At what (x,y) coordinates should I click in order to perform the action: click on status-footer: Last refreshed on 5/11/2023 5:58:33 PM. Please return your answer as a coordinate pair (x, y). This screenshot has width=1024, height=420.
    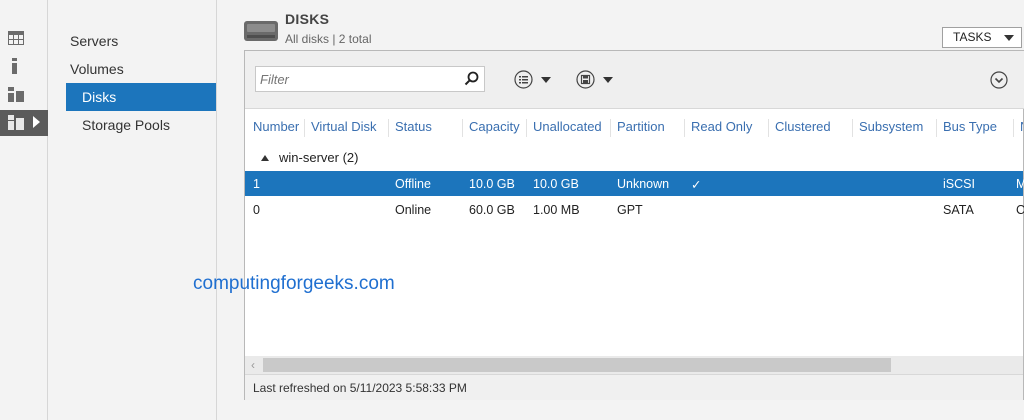
    Looking at the image, I should click on (634, 387).